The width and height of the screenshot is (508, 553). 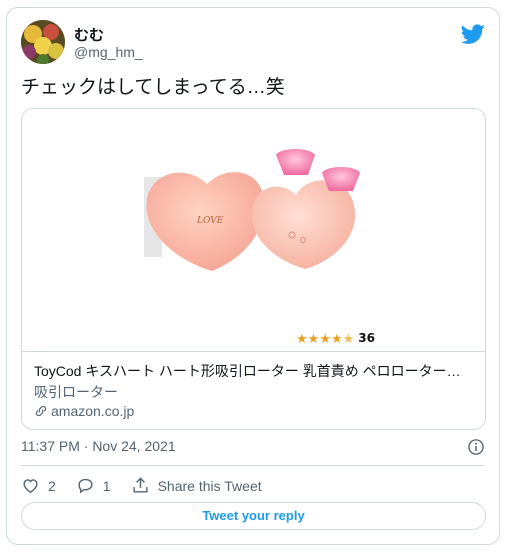 I want to click on divider, so click(x=253, y=465).